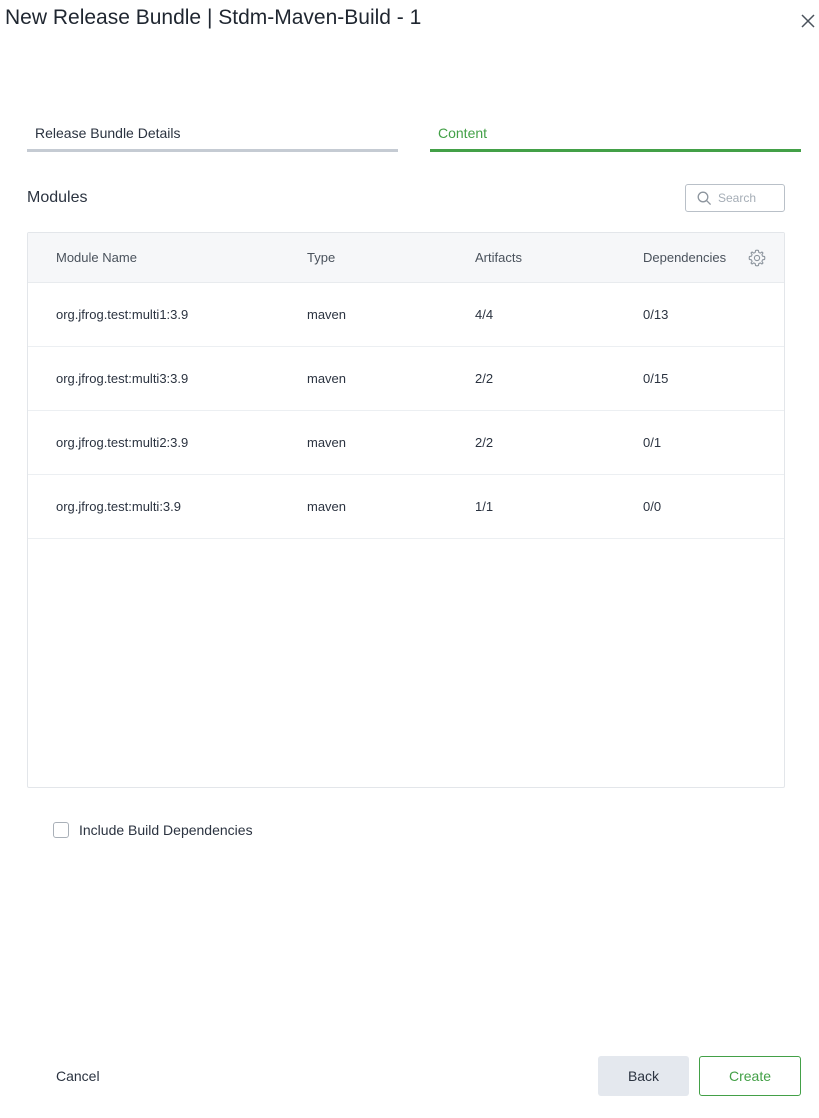 This screenshot has height=1118, width=819. I want to click on close-icon, so click(808, 21).